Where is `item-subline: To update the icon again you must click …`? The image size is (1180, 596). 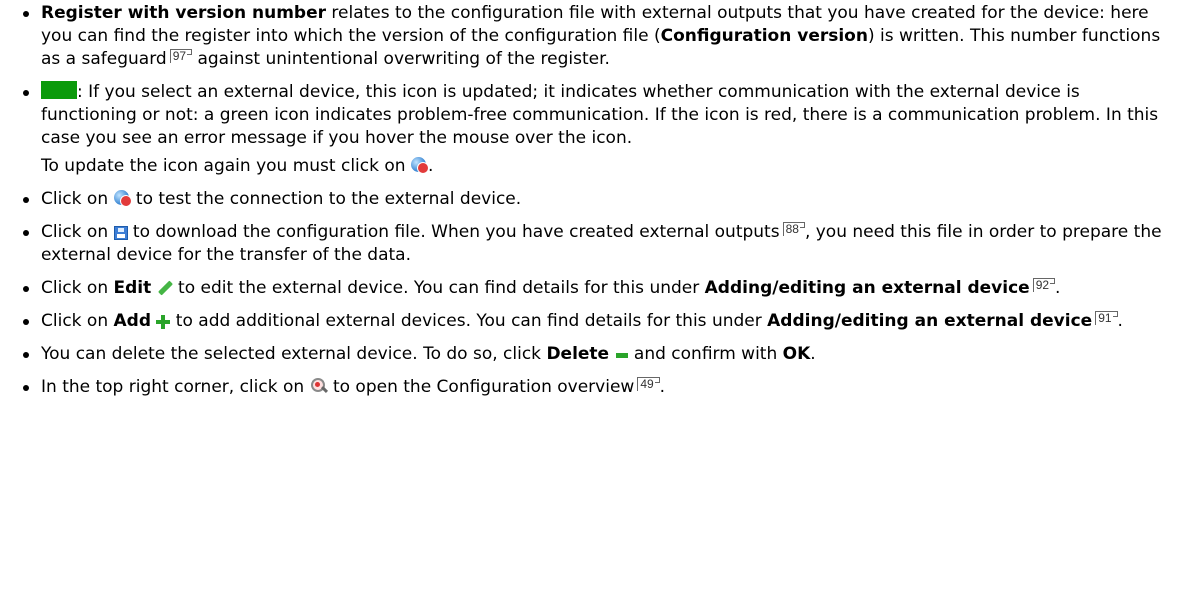 item-subline: To update the icon again you must click … is located at coordinates (603, 166).